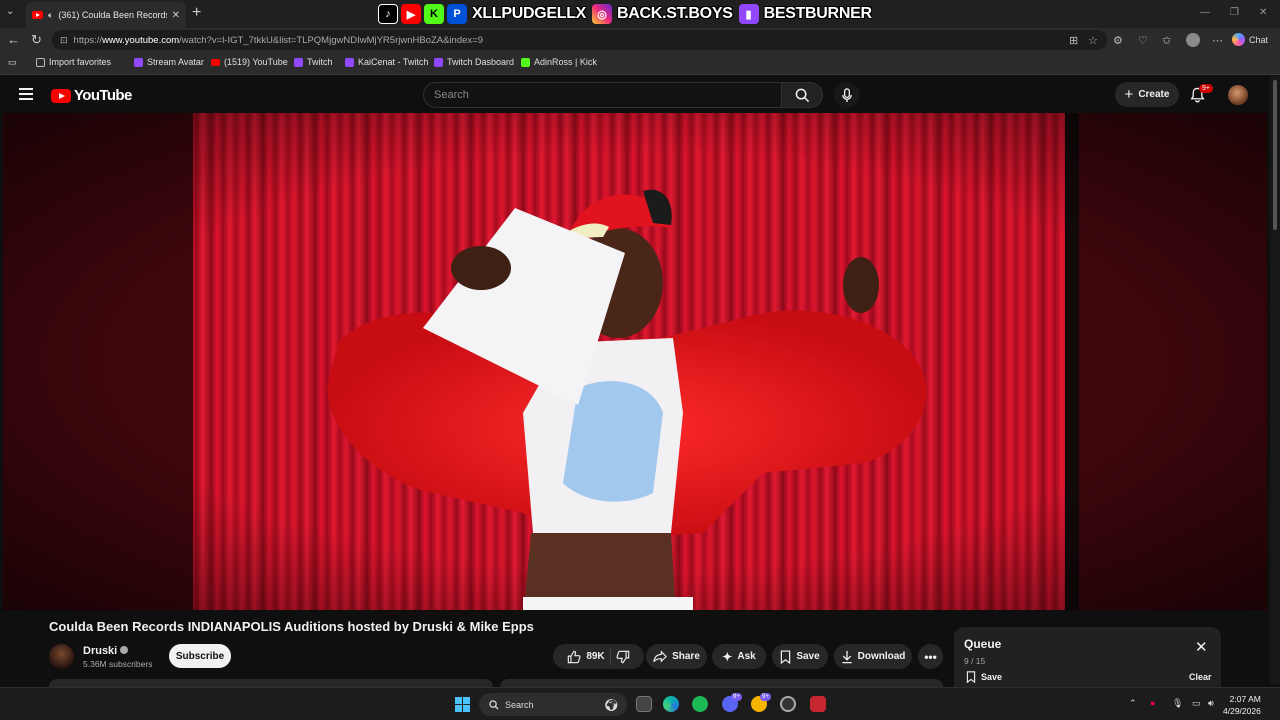 This screenshot has height=720, width=1280. Describe the element at coordinates (565, 62) in the screenshot. I see `favorite-label: AdinRoss | Kick` at that location.